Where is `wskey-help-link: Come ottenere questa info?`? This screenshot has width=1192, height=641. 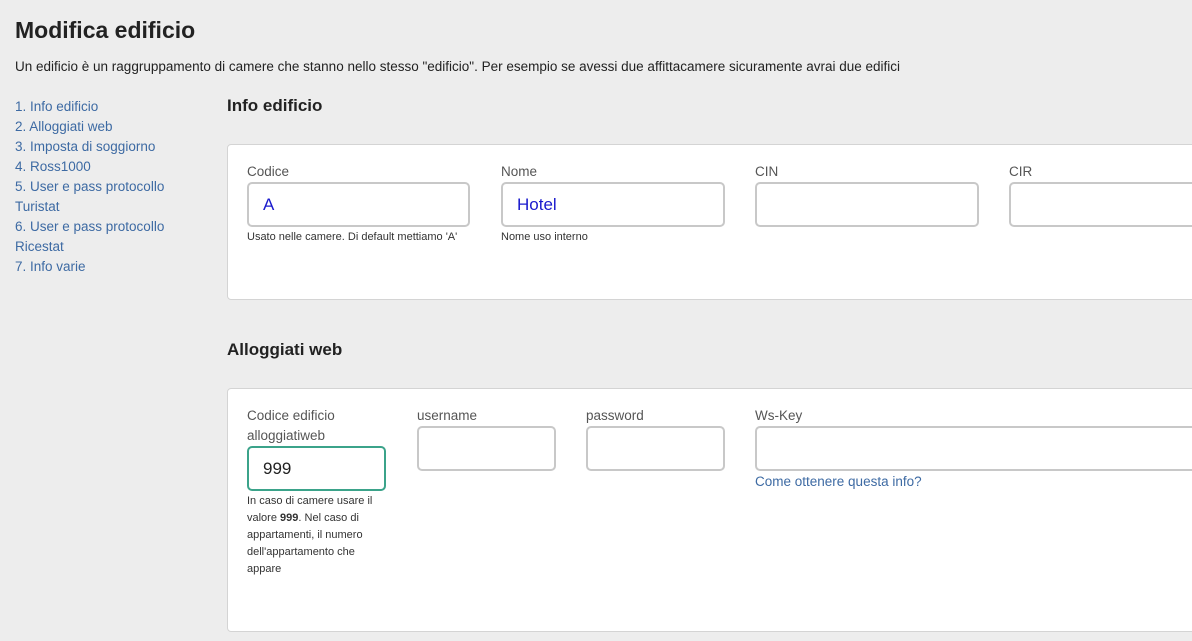 wskey-help-link: Come ottenere questa info? is located at coordinates (973, 481).